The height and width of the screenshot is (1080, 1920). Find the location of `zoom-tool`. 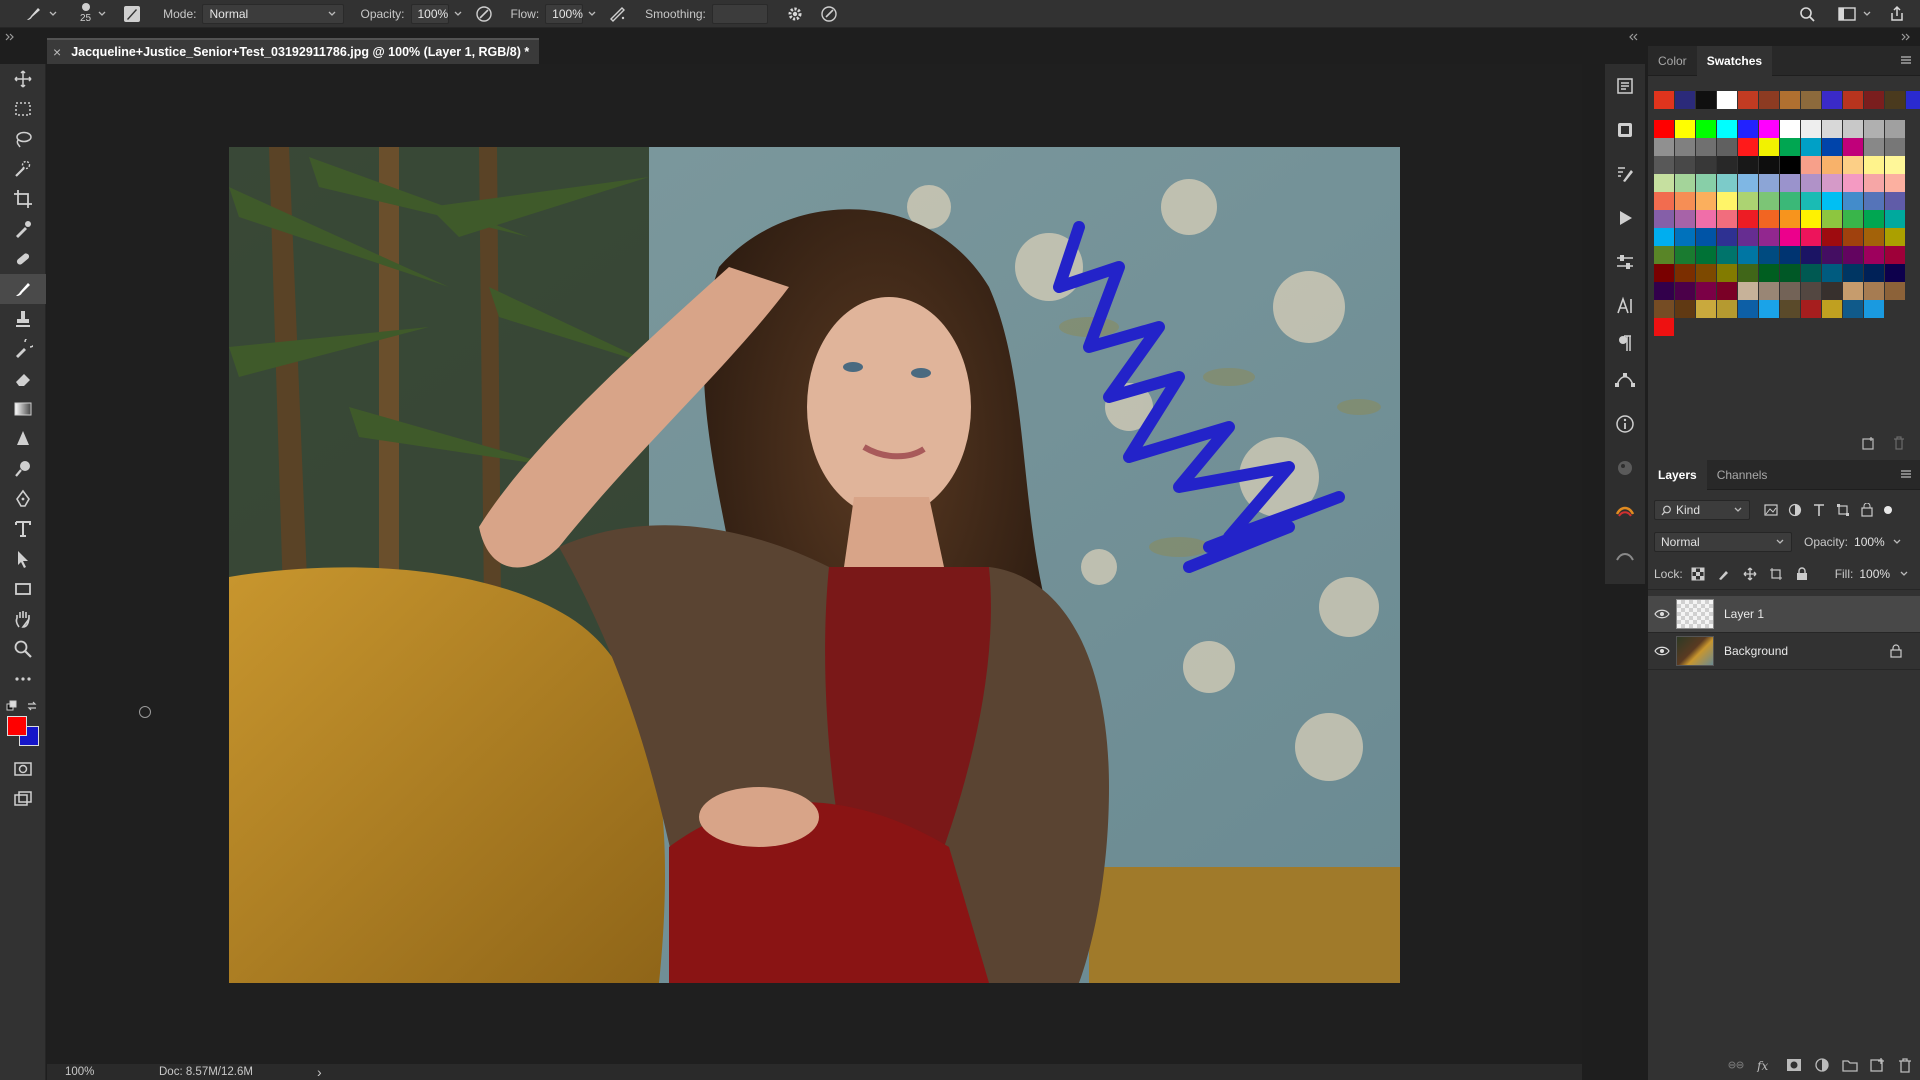

zoom-tool is located at coordinates (23, 649).